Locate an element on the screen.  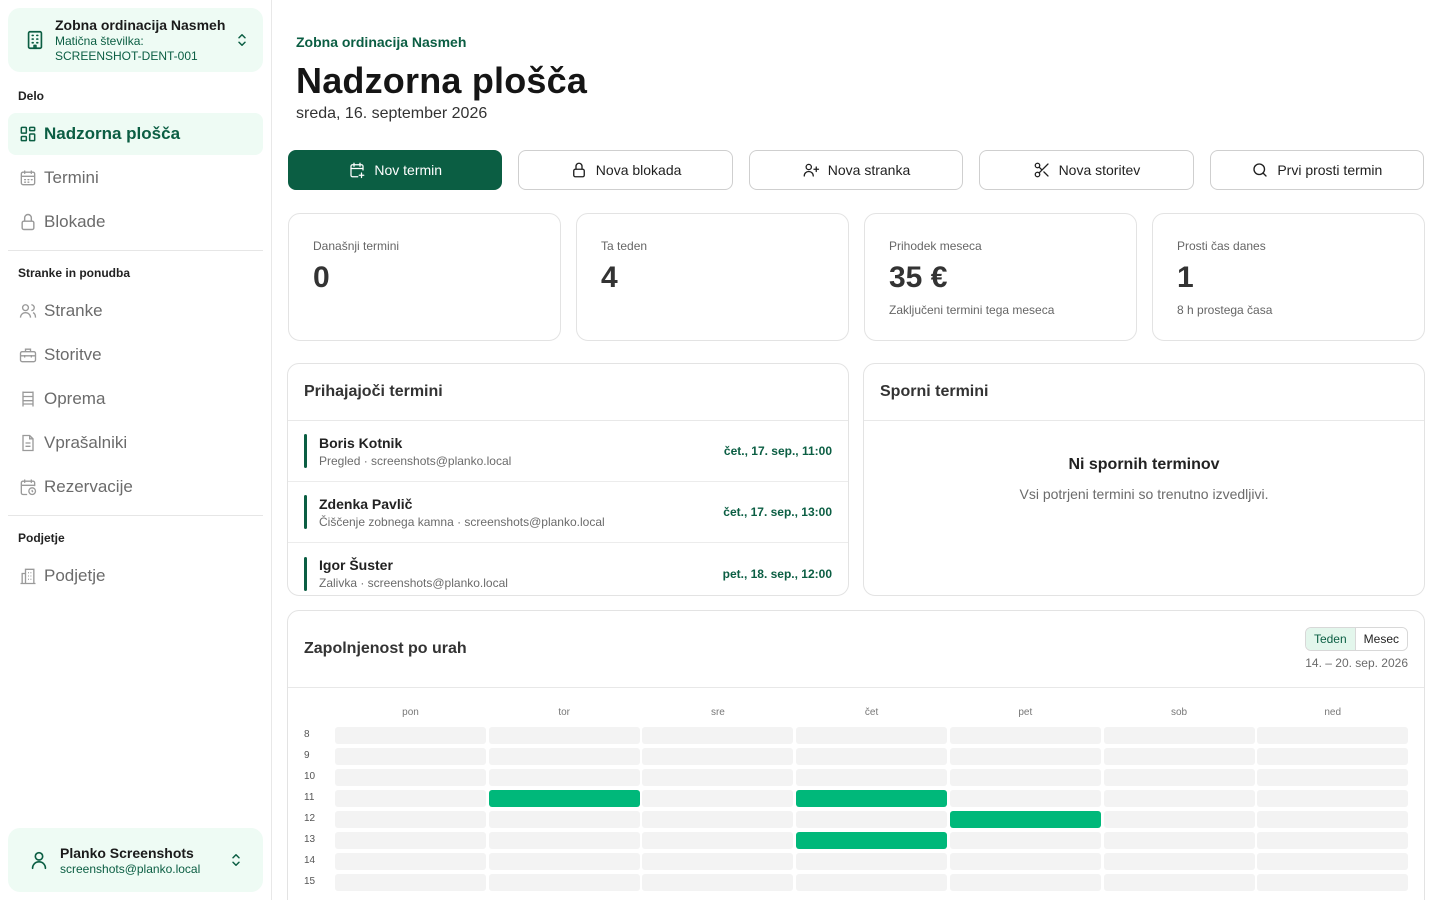
calendar-clock-icon is located at coordinates (28, 487).